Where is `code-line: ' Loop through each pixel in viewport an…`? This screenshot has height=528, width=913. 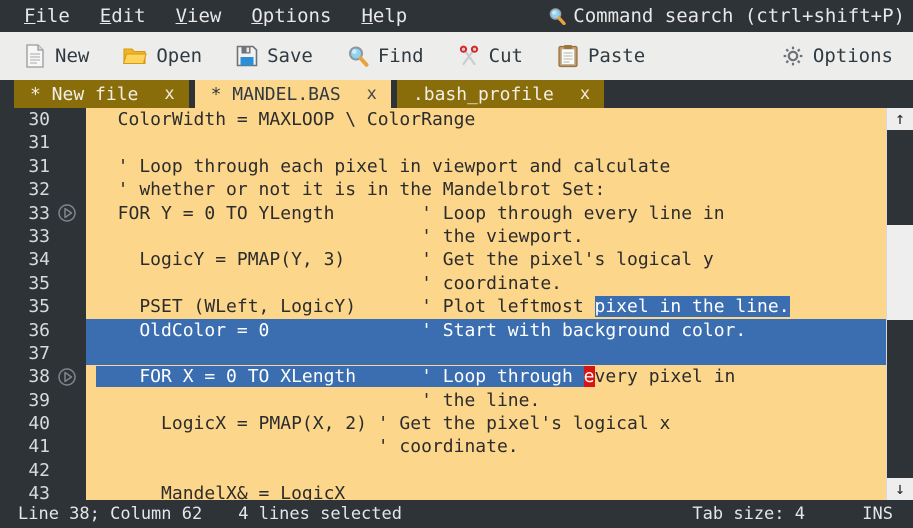
code-line: ' Loop through each pixel in viewport an… is located at coordinates (486, 166).